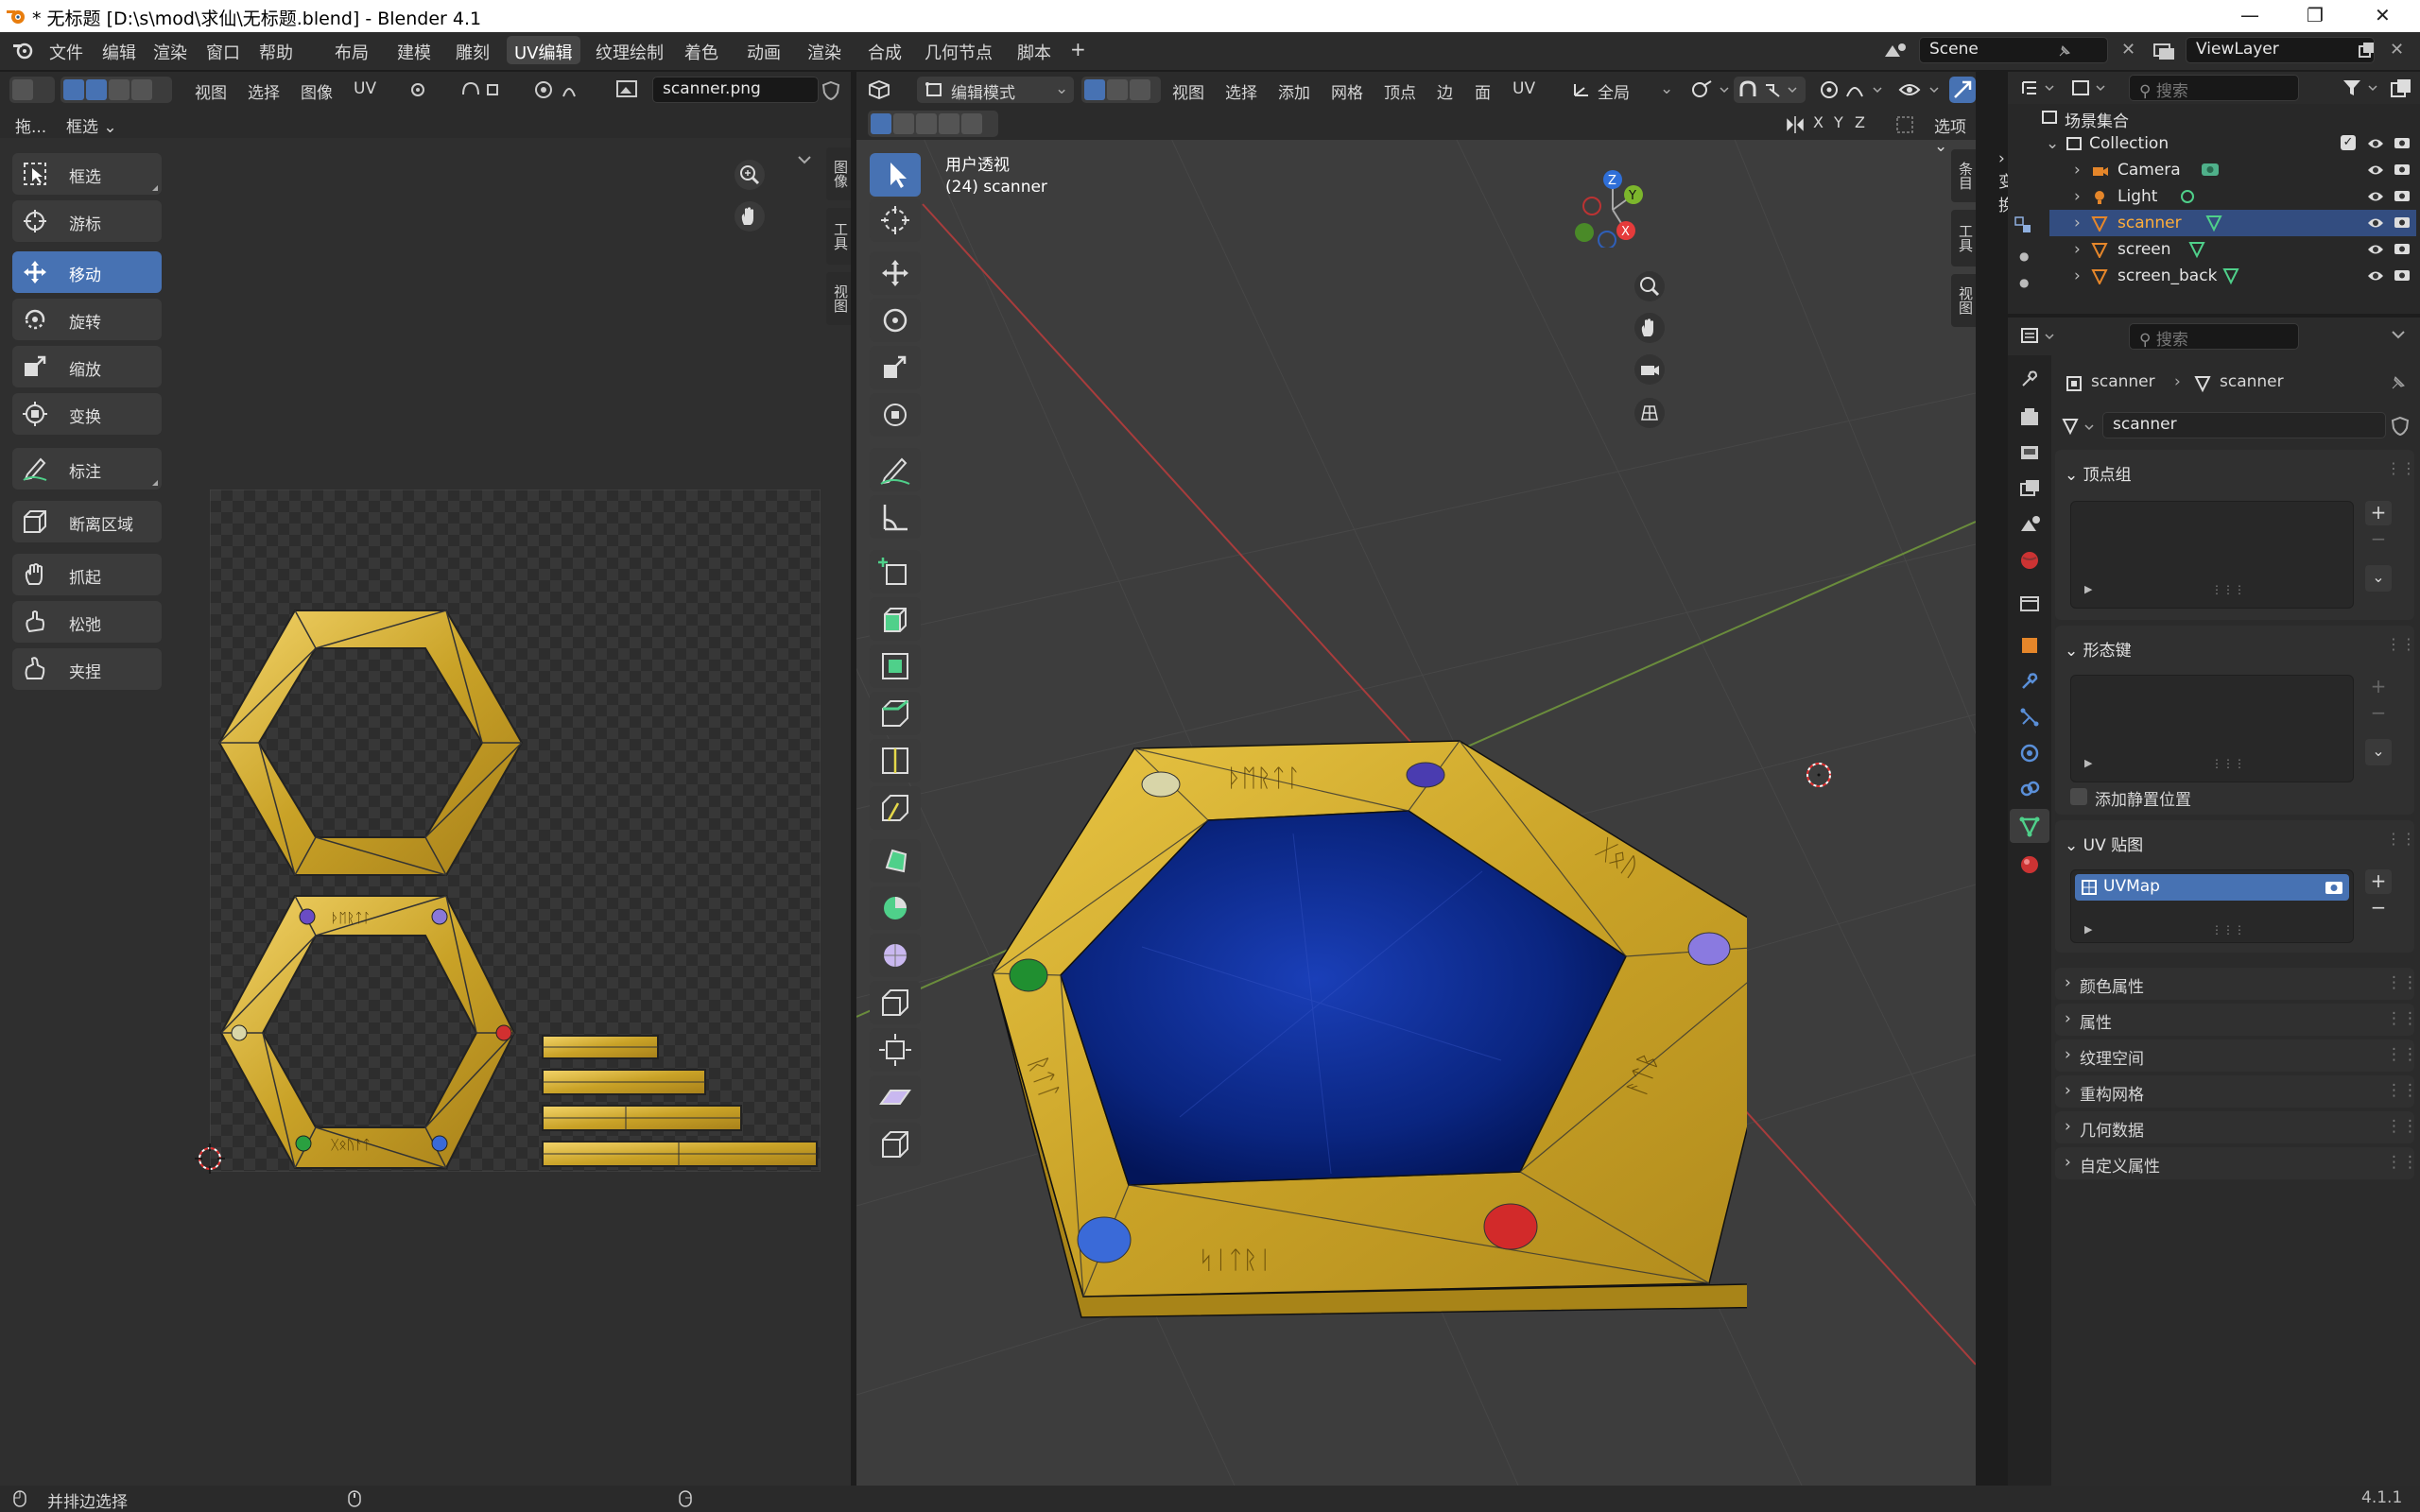  What do you see at coordinates (32, 90) in the screenshot?
I see `editor-type-selector` at bounding box center [32, 90].